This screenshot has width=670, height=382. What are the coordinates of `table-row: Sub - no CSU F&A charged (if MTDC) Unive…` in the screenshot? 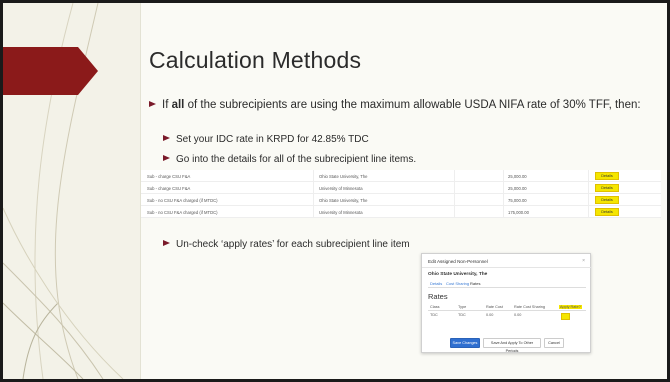 It's located at (401, 212).